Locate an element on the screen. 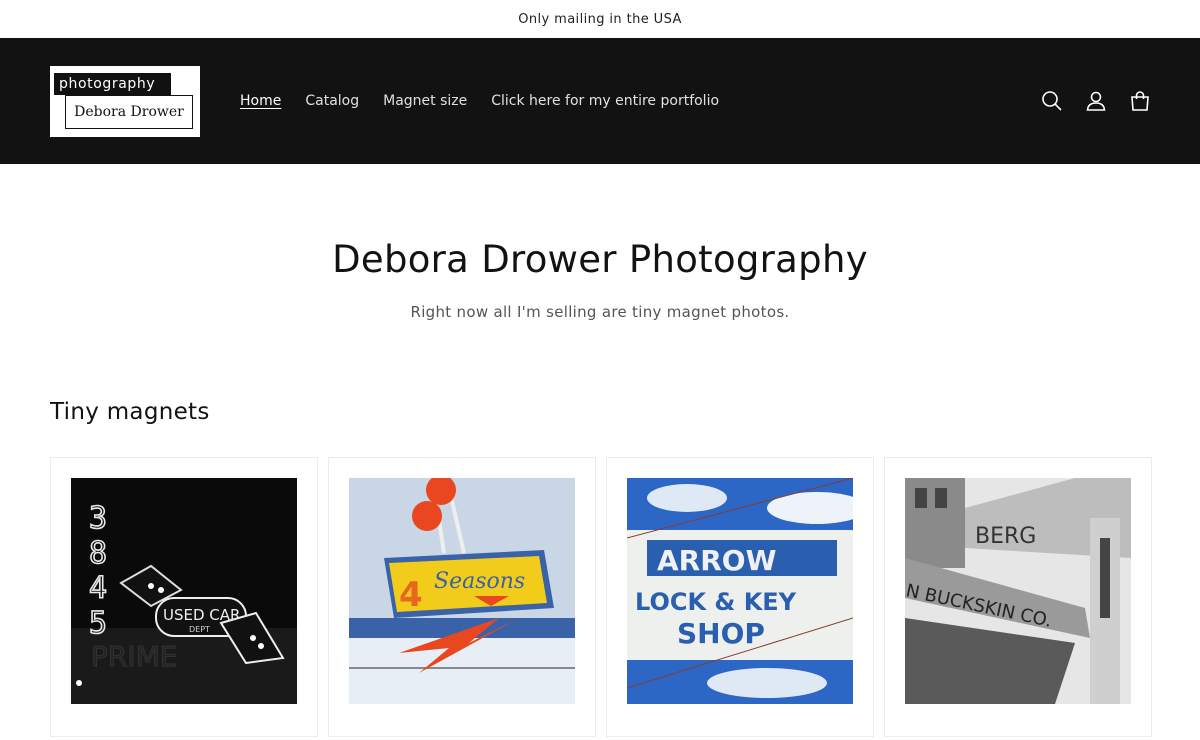 Image resolution: width=1200 pixels, height=740 pixels. product-card: 3 8 4 5 USED CAR DEPT PRIME is located at coordinates (184, 597).